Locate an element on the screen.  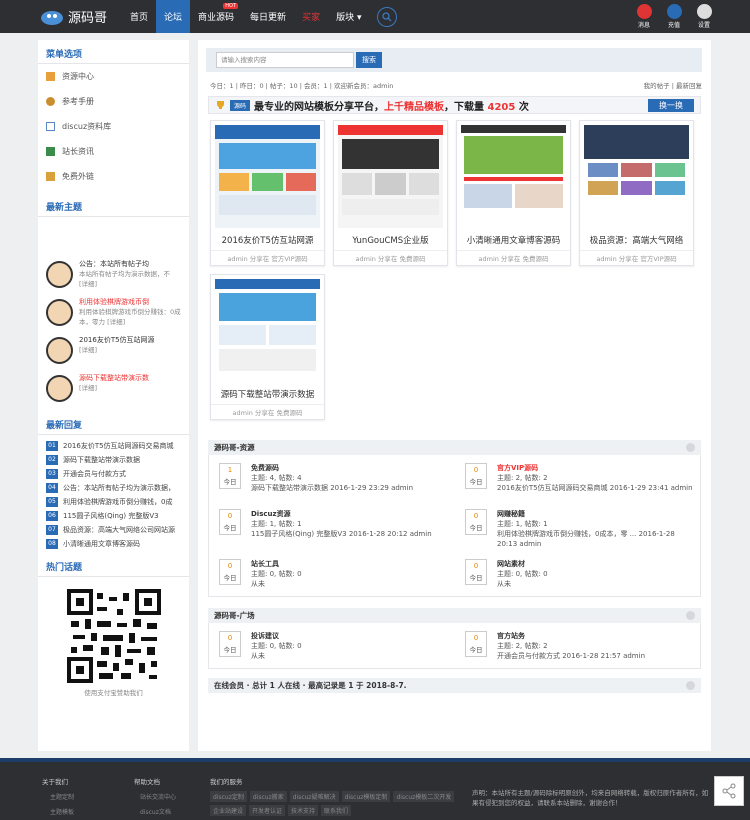
nav-buyer: 买家 is located at coordinates (311, 16).